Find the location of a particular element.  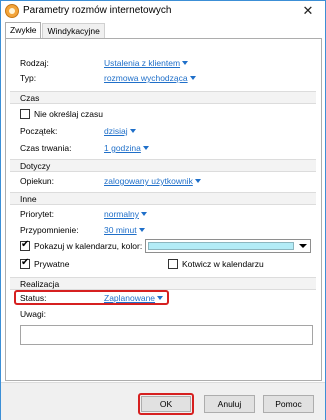

uwagi-textarea is located at coordinates (166, 335).